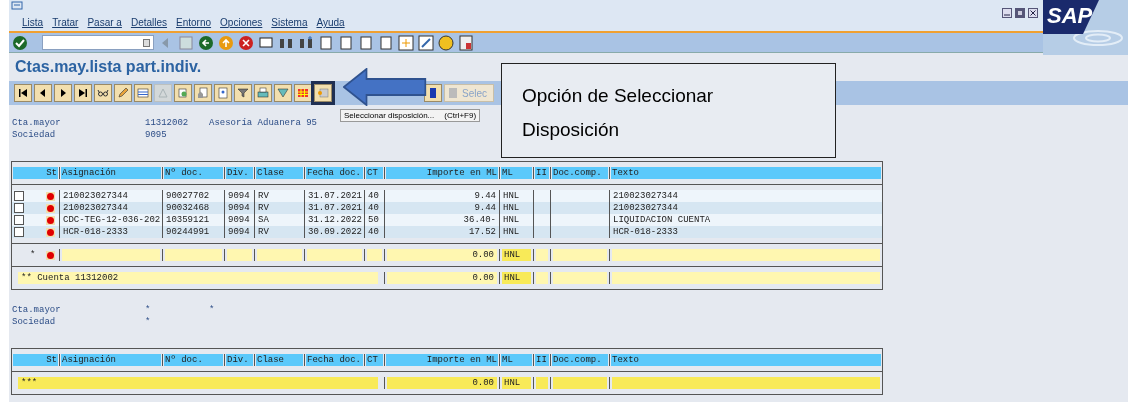 The width and height of the screenshot is (1128, 402). Describe the element at coordinates (112, 220) in the screenshot. I see `table-cell: CDC-TEG-12-036-202` at that location.